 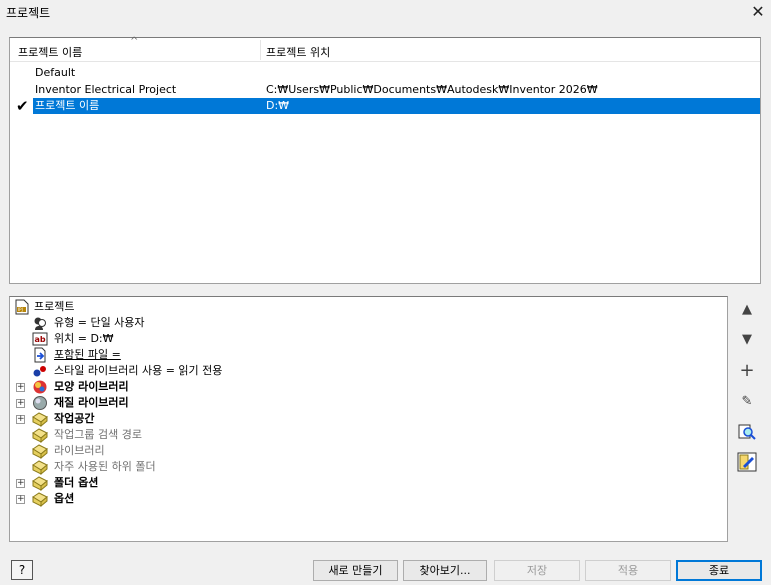 What do you see at coordinates (99, 322) in the screenshot?
I see `tree-item-label: 유형 = 단일 사용자` at bounding box center [99, 322].